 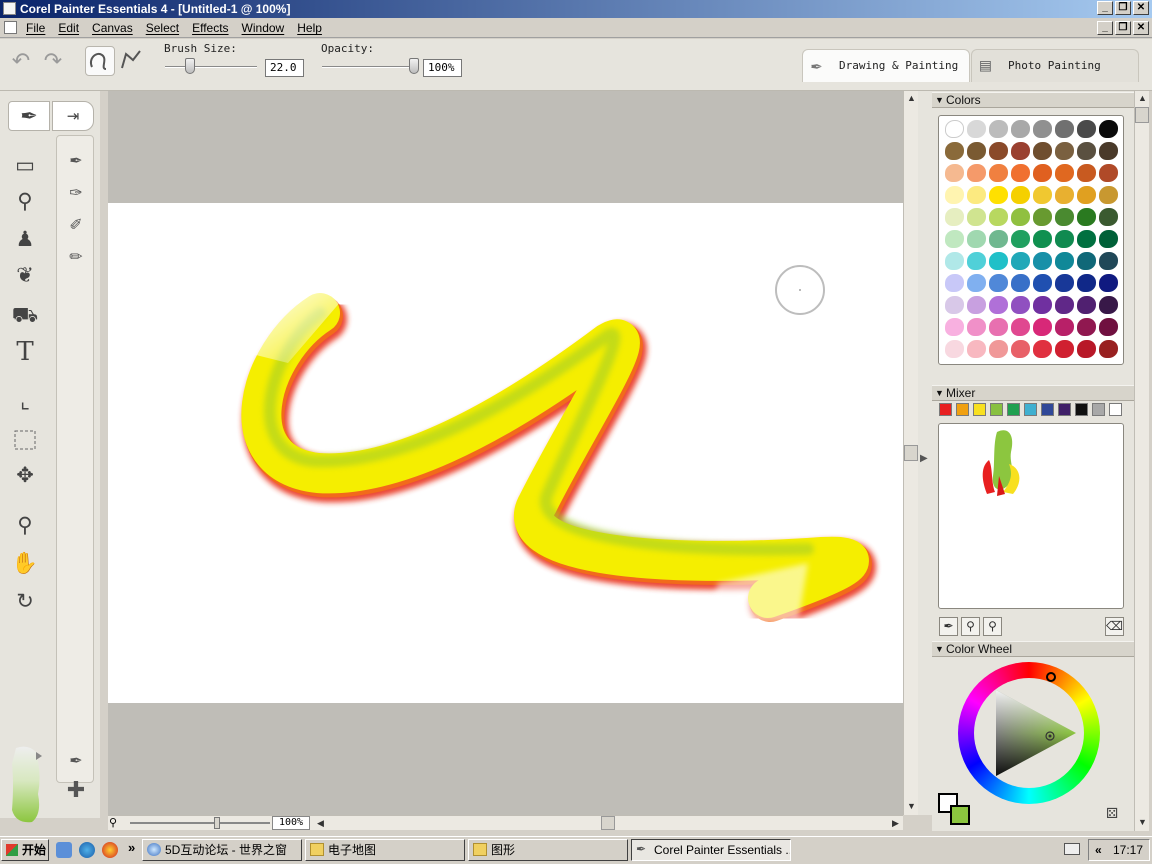 I want to click on doc-restore-button: ❐, so click(x=1123, y=28).